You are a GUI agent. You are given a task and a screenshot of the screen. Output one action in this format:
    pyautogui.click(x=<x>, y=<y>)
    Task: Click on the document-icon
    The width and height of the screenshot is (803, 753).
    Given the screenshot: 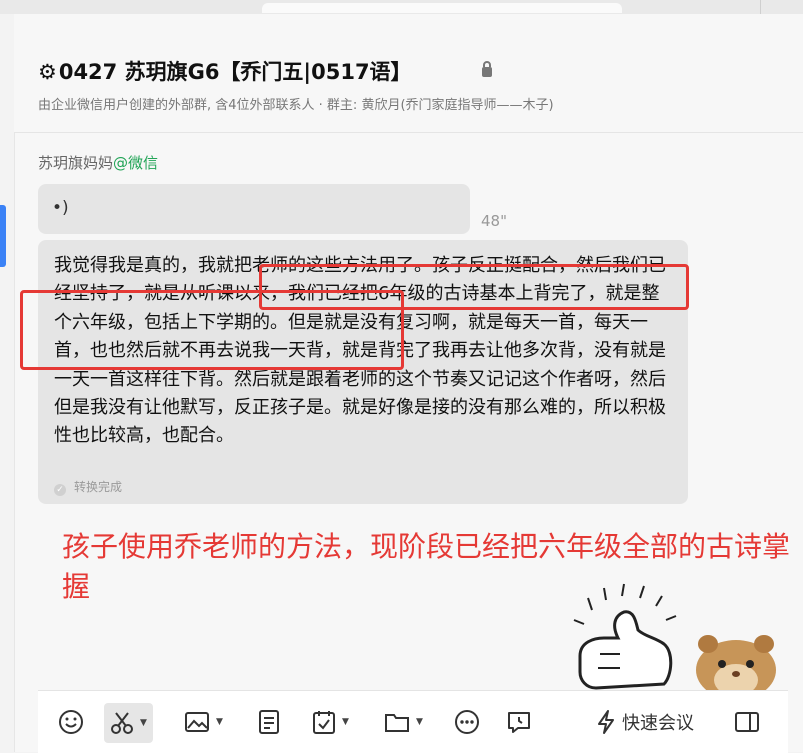 What is the action you would take?
    pyautogui.click(x=269, y=722)
    